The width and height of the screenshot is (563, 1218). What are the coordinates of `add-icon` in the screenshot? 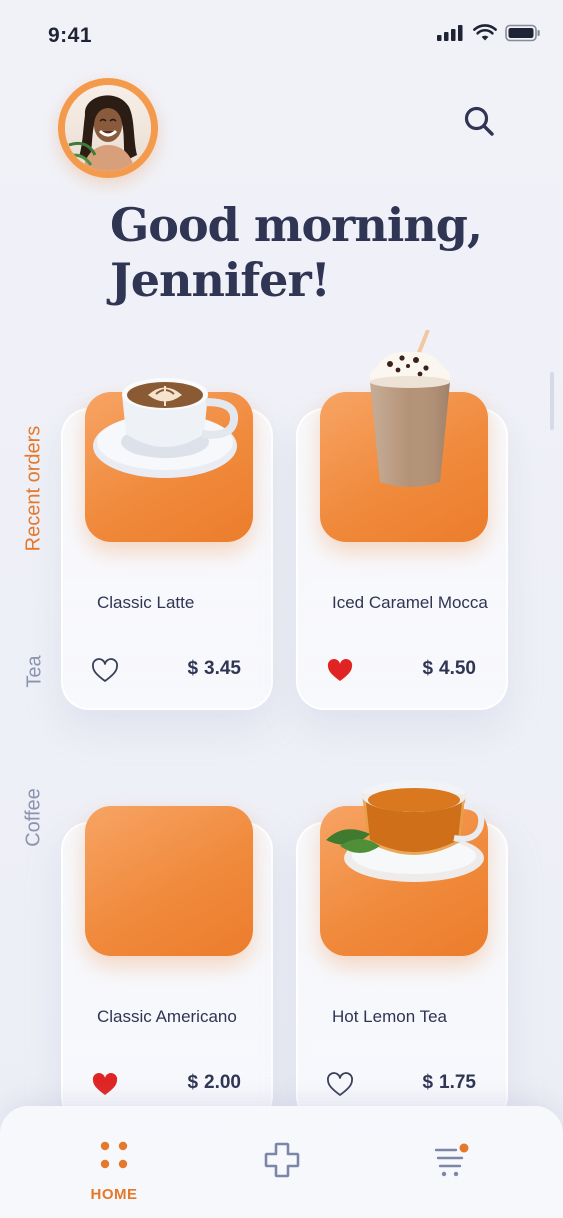 It's located at (282, 1160).